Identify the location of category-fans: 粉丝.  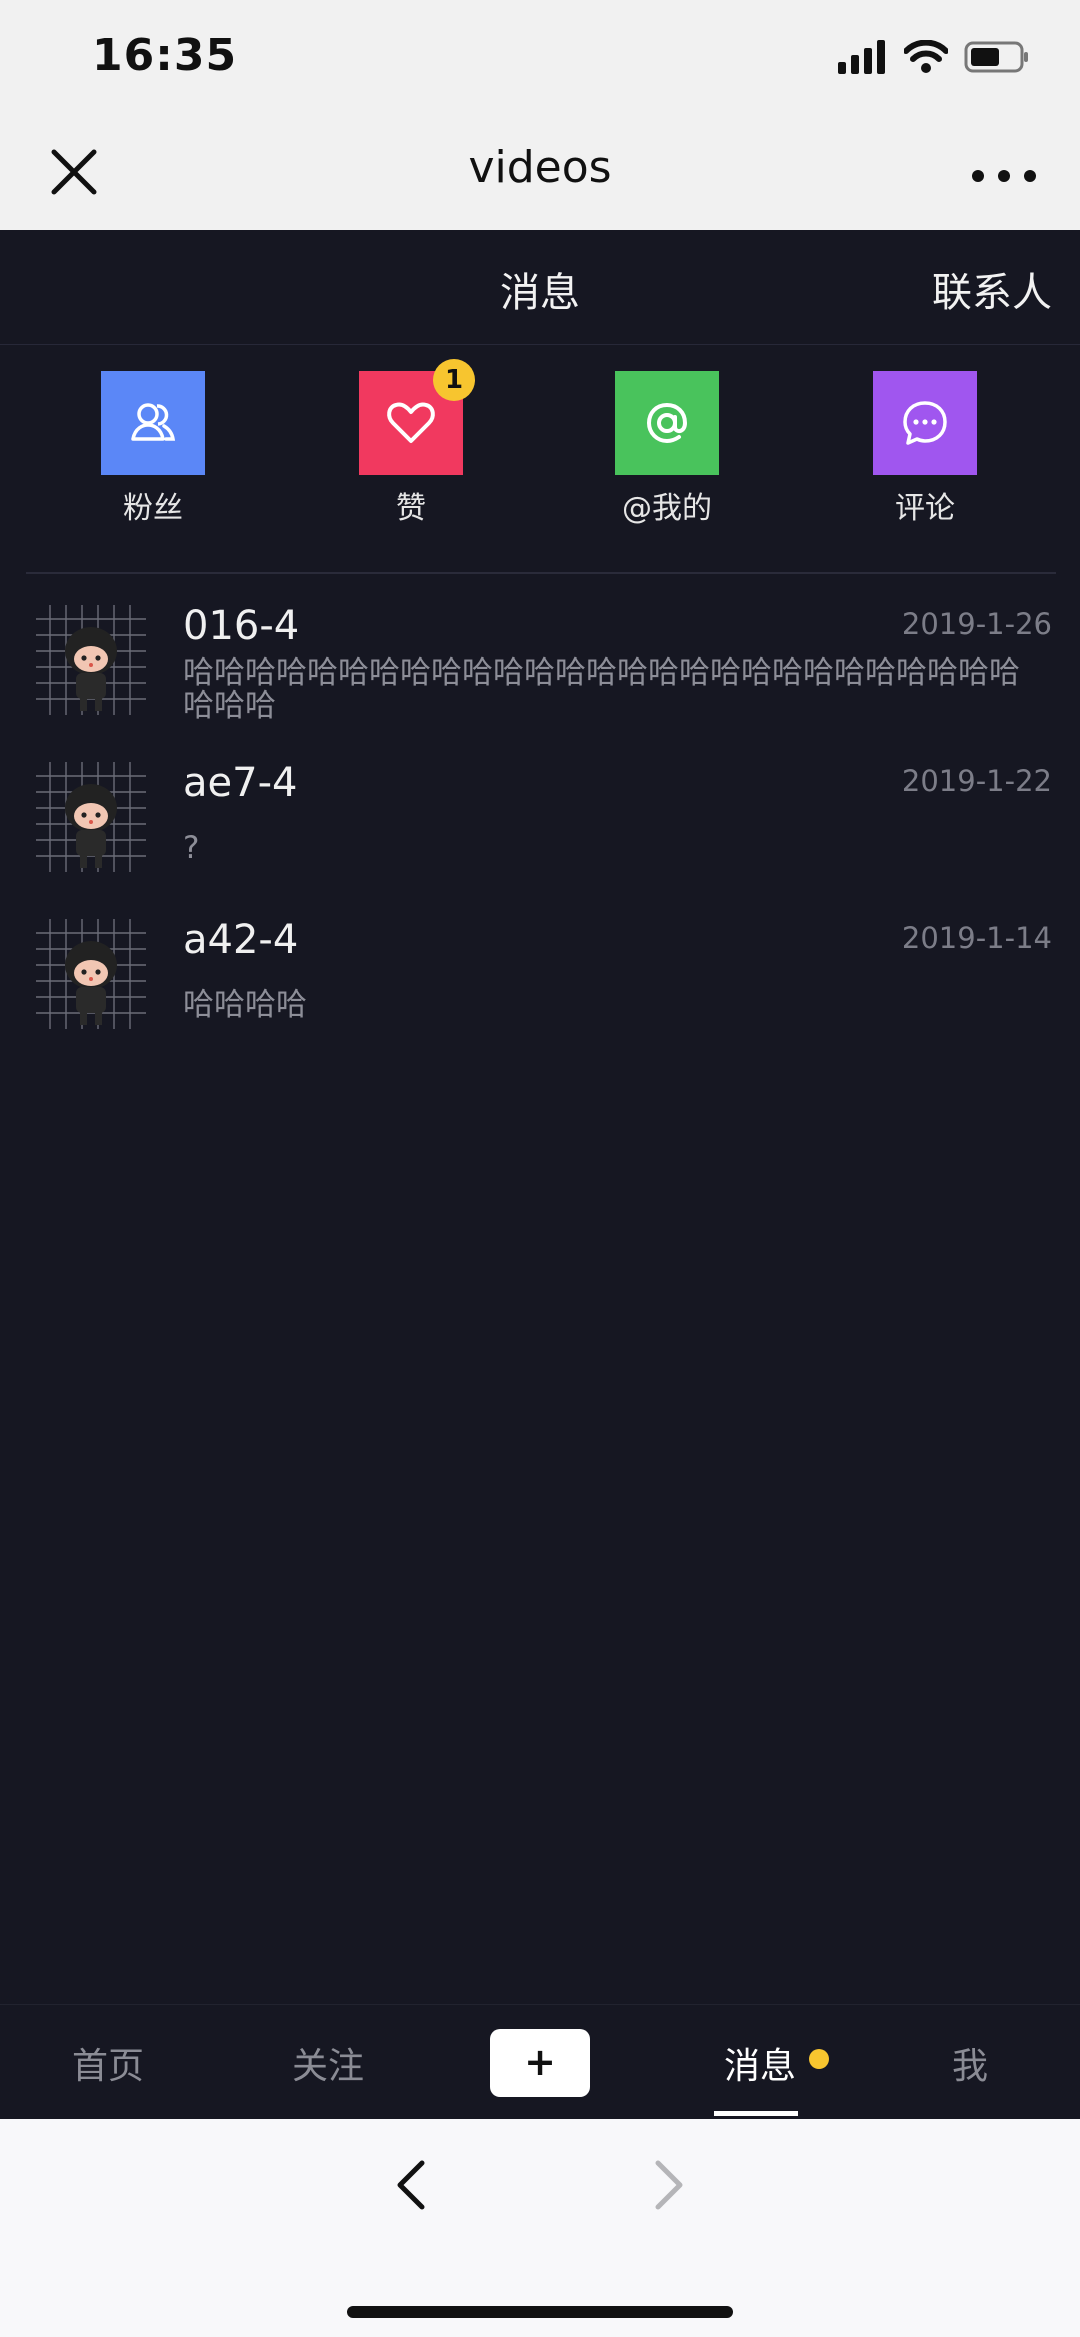
(153, 449).